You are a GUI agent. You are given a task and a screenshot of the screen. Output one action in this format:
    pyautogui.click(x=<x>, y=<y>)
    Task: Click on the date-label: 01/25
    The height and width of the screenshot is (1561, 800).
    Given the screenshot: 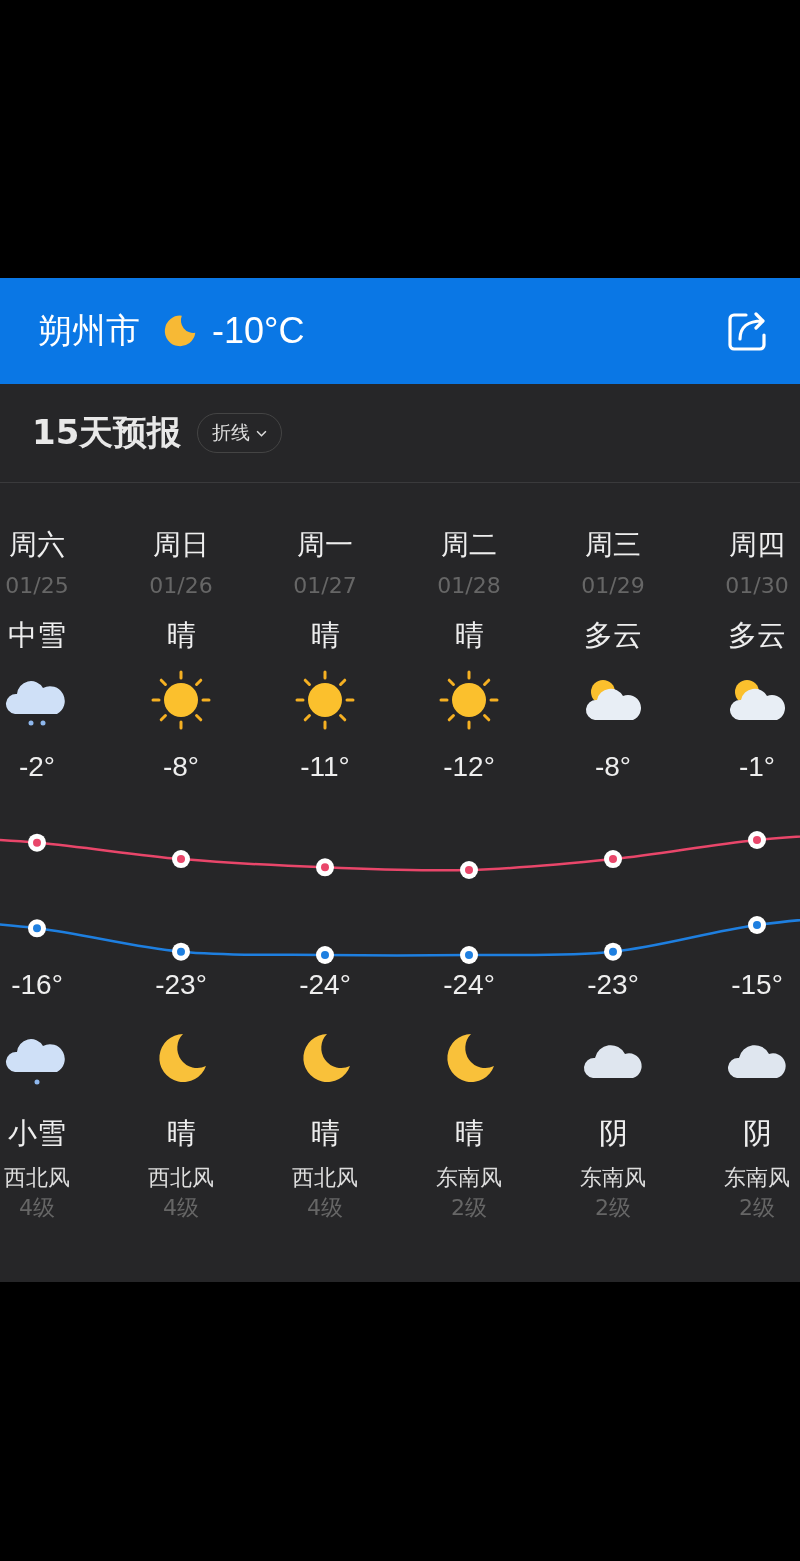 What is the action you would take?
    pyautogui.click(x=37, y=586)
    